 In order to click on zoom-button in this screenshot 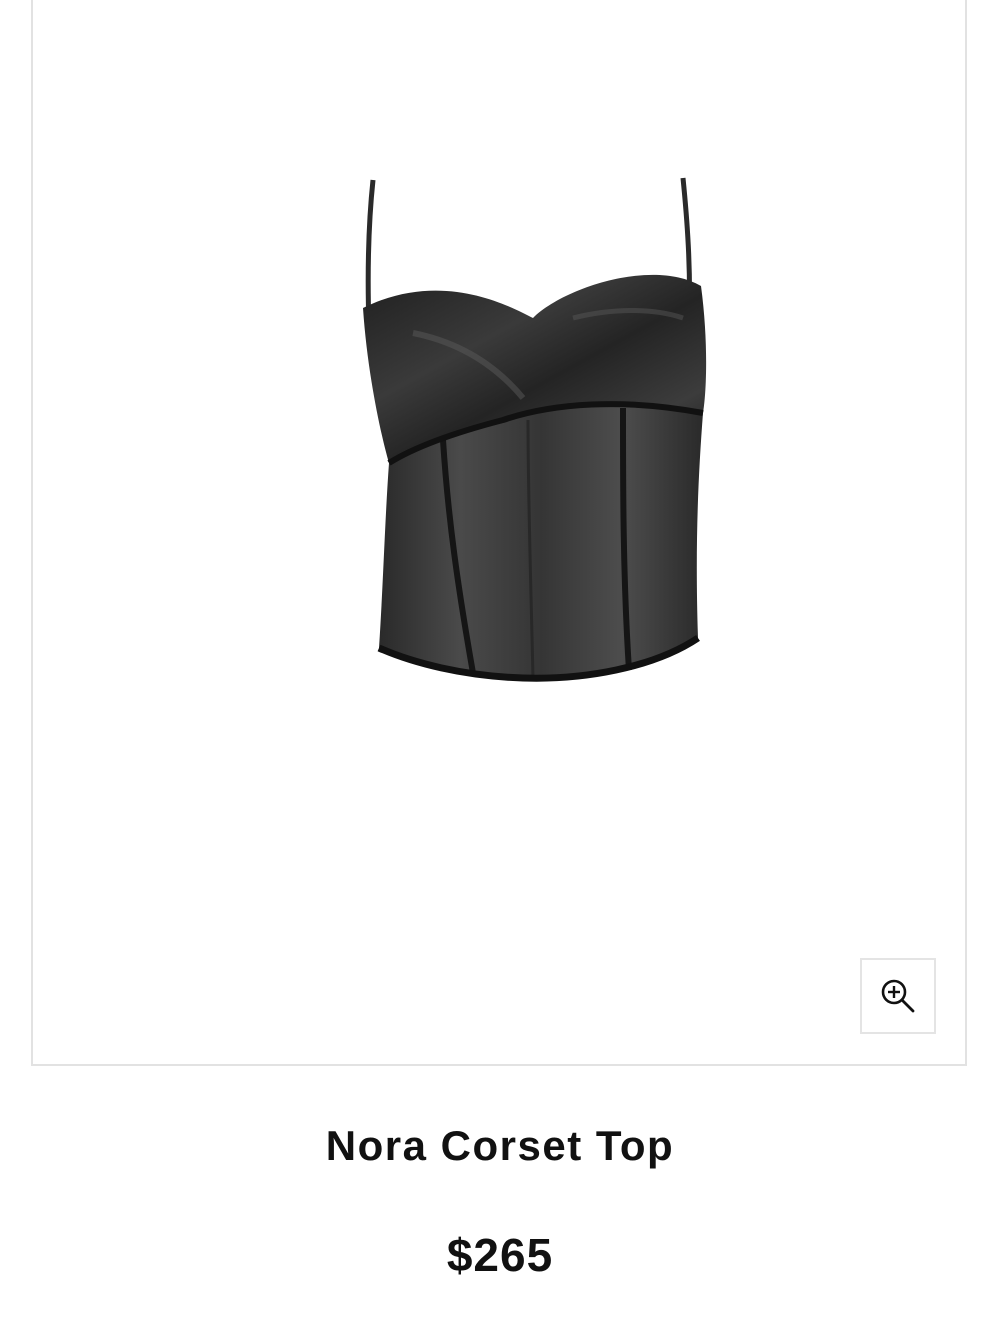, I will do `click(898, 996)`.